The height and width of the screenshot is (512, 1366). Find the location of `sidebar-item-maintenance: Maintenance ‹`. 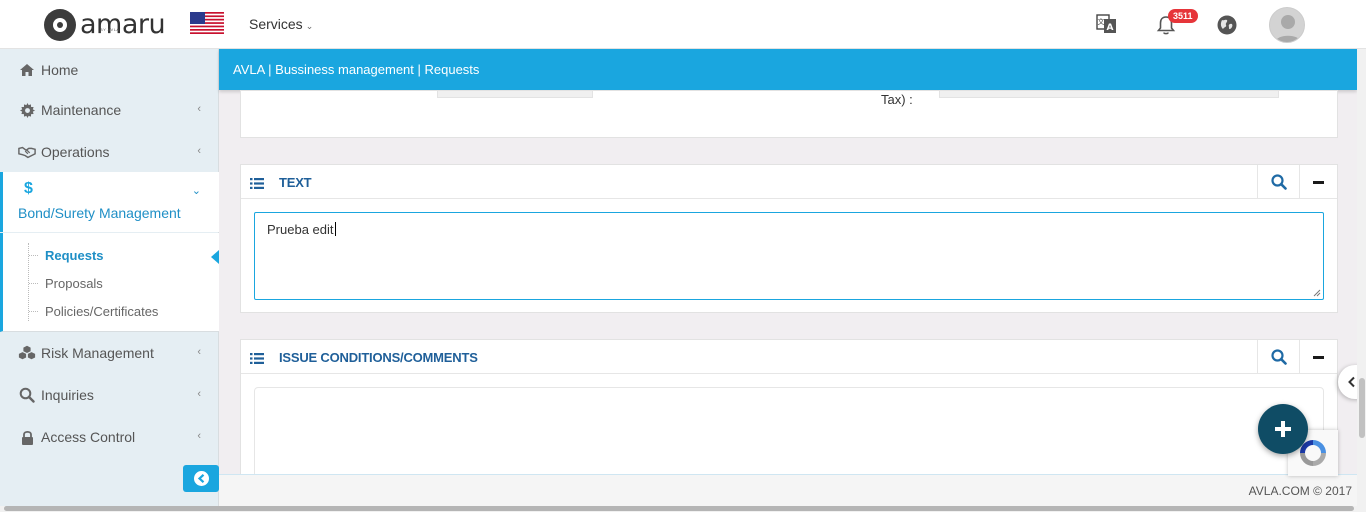

sidebar-item-maintenance: Maintenance ‹ is located at coordinates (109, 110).